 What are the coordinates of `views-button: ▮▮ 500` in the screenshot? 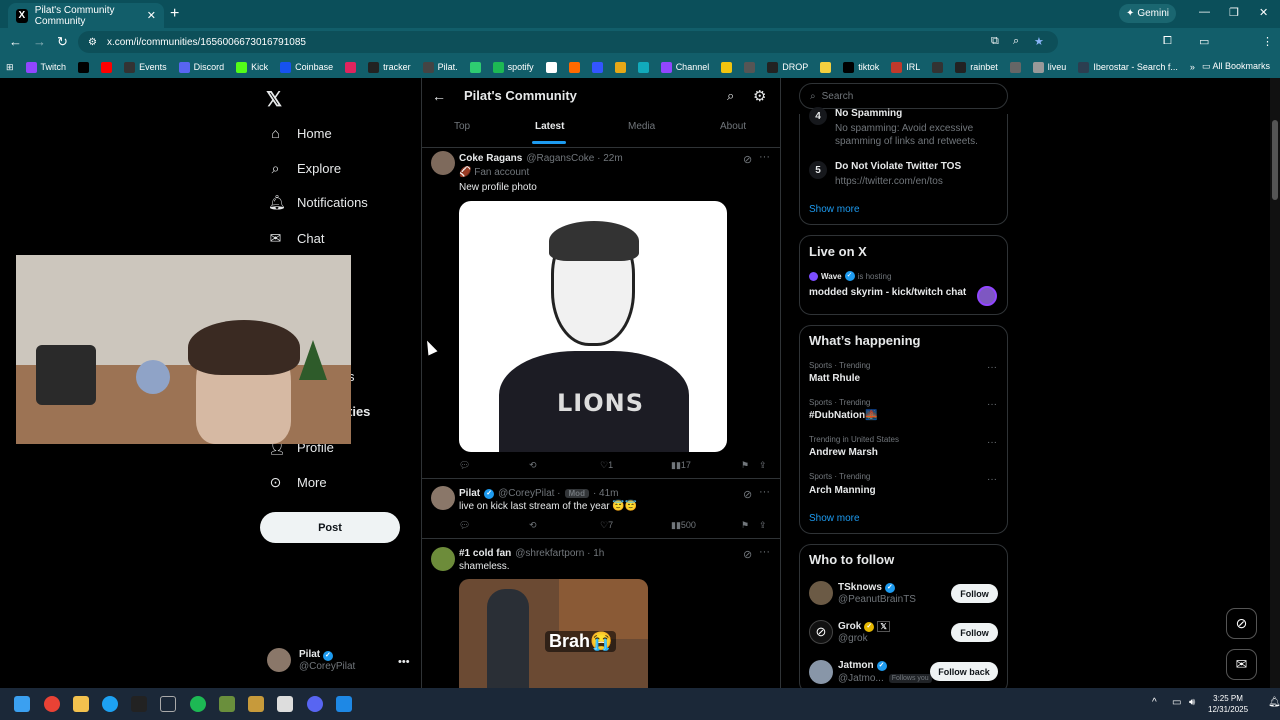 It's located at (683, 525).